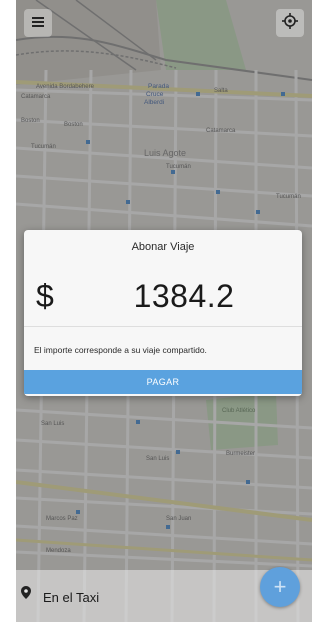 This screenshot has width=320, height=622. I want to click on plus-icon: +, so click(280, 586).